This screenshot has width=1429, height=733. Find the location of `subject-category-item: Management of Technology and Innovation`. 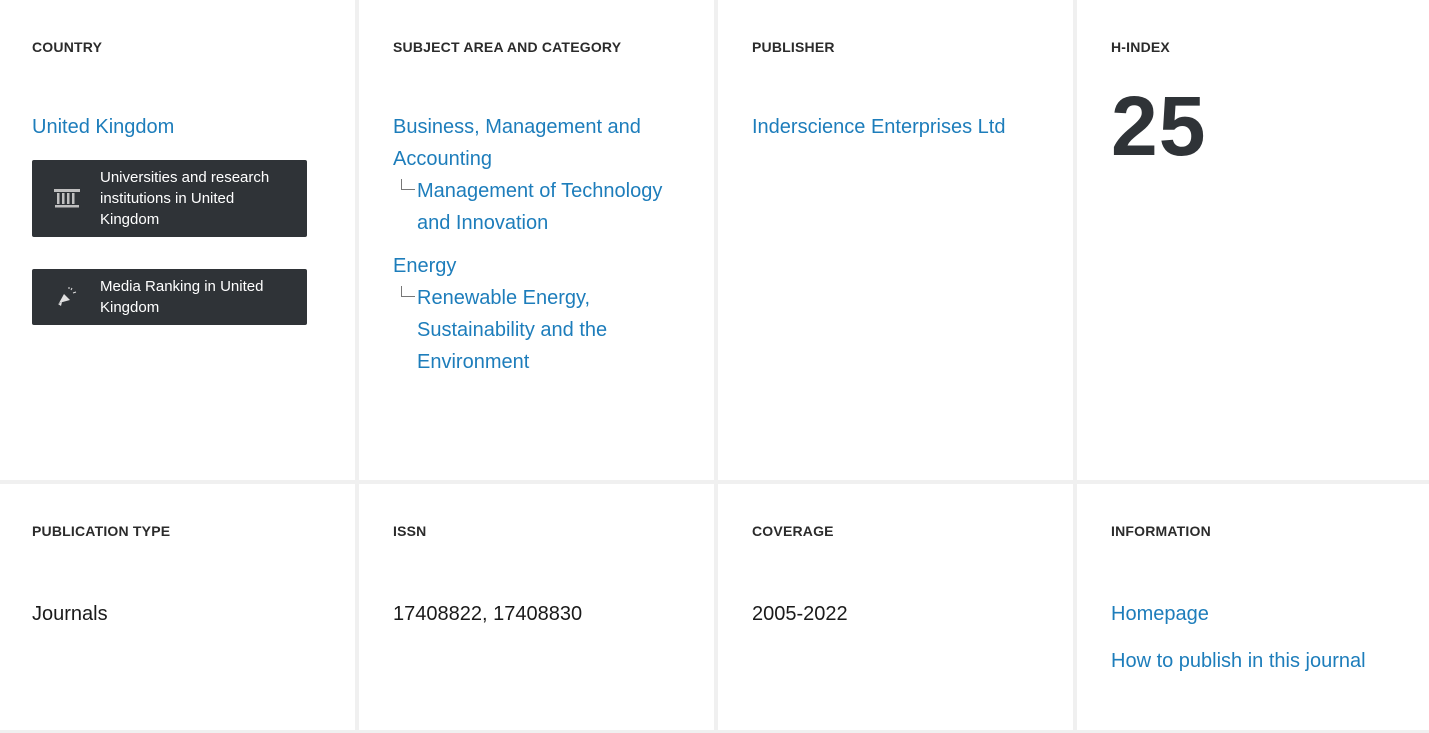

subject-category-item: Management of Technology and Innovation is located at coordinates (537, 207).